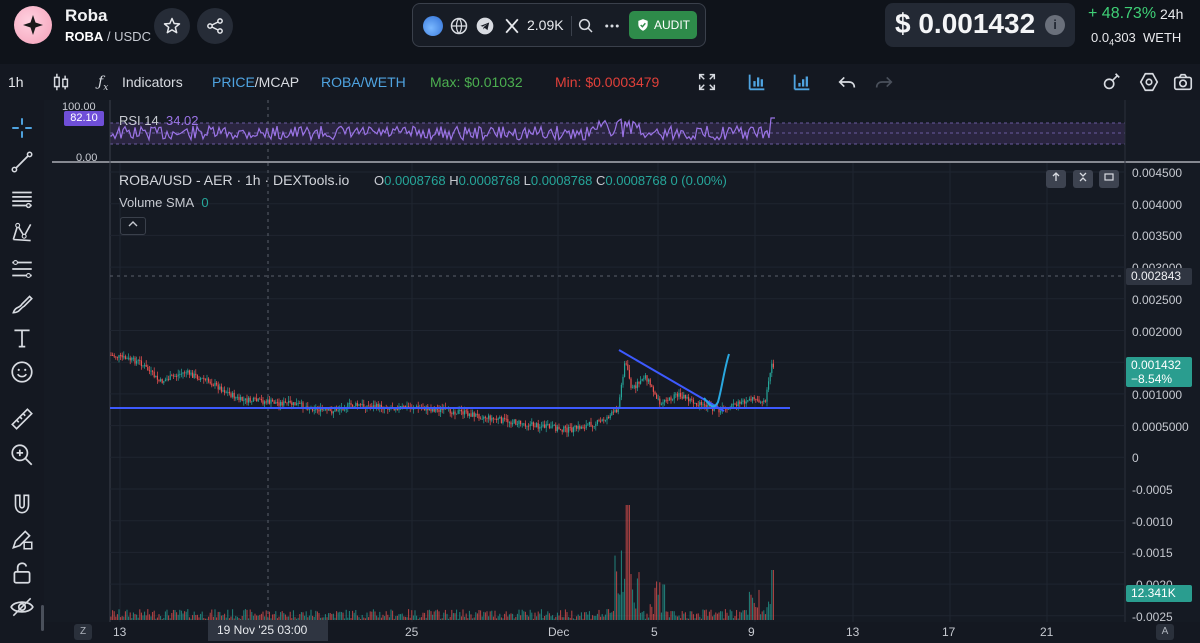 Image resolution: width=1200 pixels, height=643 pixels. I want to click on corner-left-button: Z, so click(83, 632).